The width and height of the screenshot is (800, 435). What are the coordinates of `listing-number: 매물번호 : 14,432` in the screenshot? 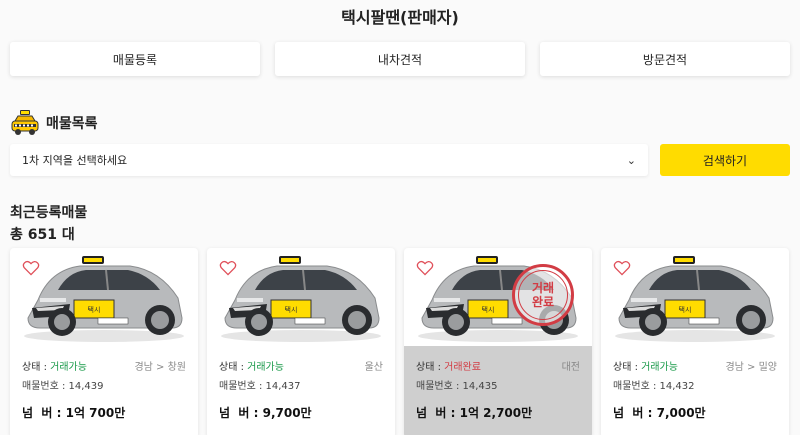 It's located at (654, 386).